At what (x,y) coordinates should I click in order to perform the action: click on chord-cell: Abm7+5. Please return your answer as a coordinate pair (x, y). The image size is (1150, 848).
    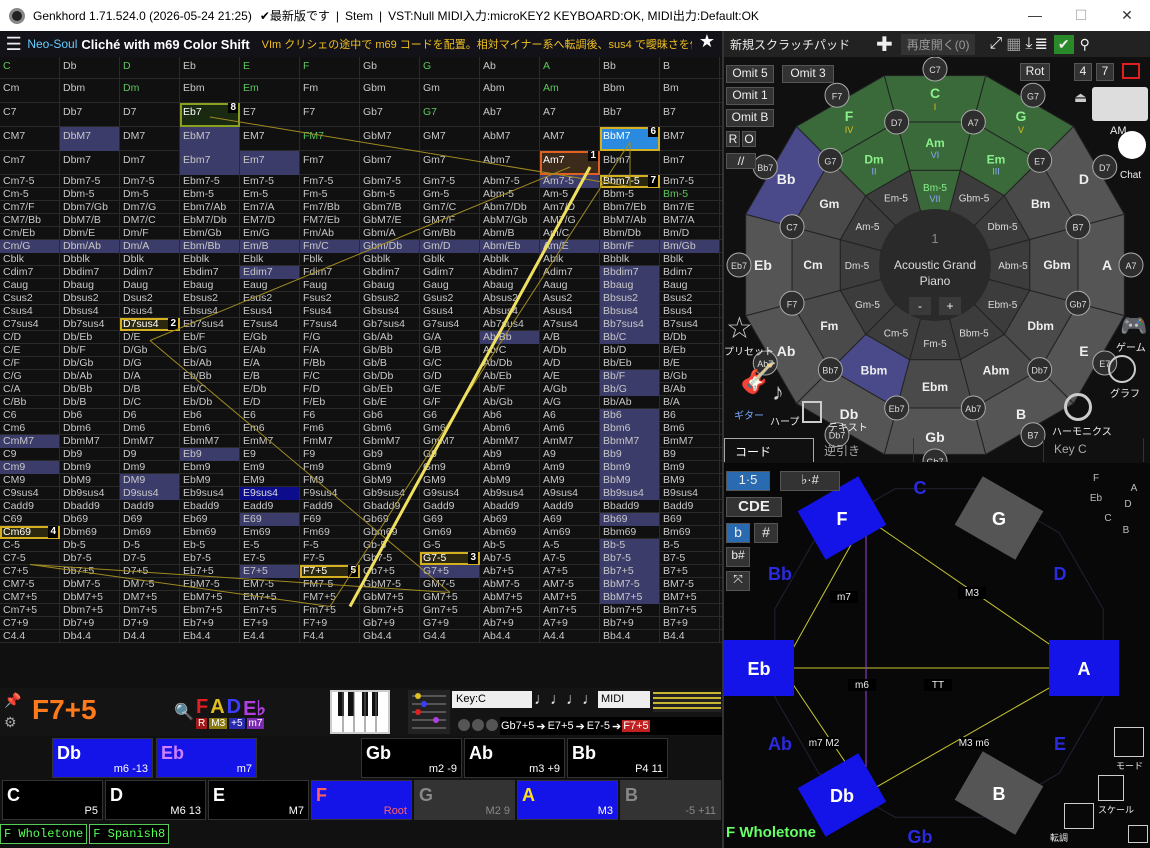
    Looking at the image, I should click on (510, 610).